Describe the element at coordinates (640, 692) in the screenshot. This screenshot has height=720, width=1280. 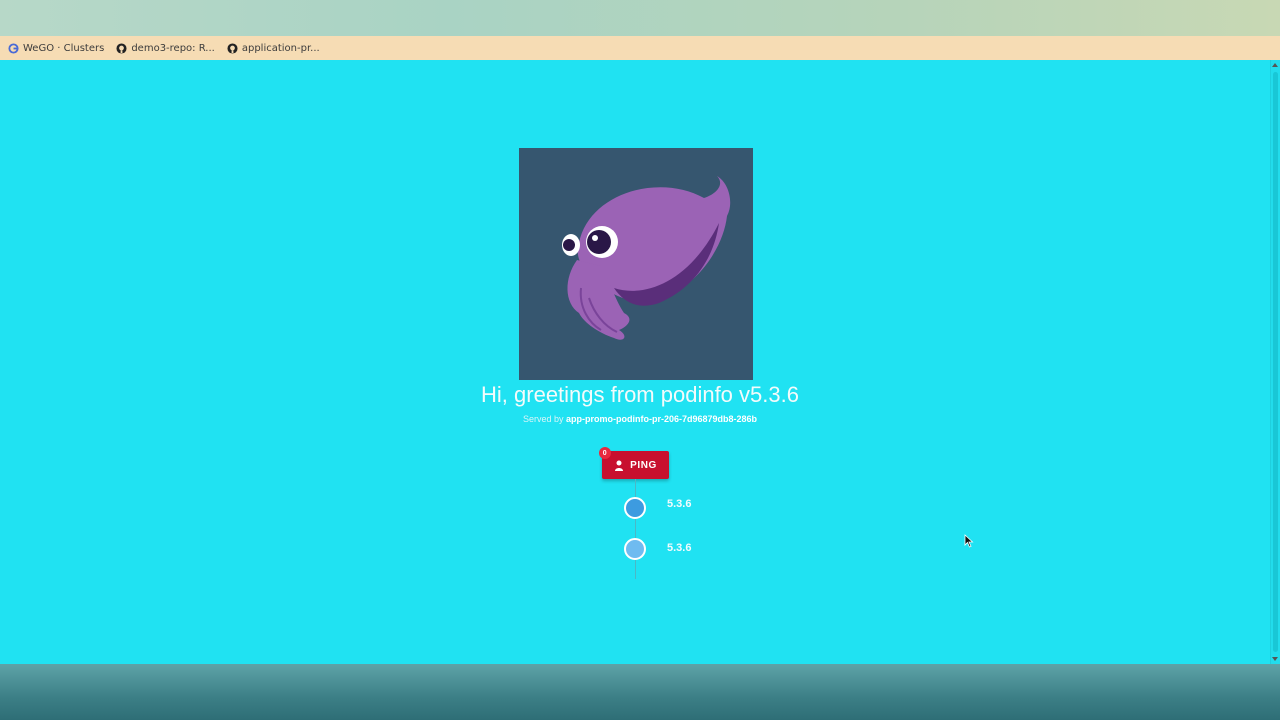
I see `desktop-bottom-strip` at that location.